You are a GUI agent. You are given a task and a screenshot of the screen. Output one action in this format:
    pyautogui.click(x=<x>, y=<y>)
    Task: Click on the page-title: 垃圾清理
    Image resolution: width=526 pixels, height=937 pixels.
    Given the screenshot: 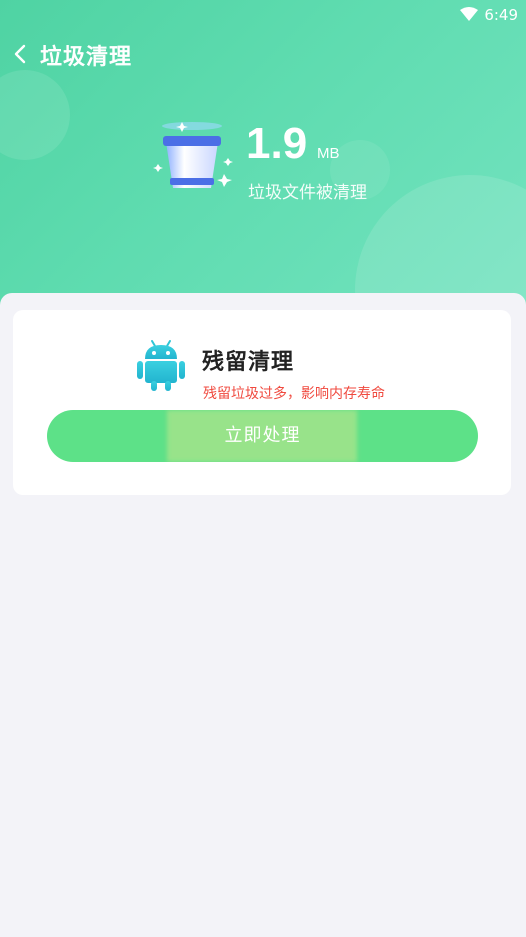 What is the action you would take?
    pyautogui.click(x=86, y=57)
    